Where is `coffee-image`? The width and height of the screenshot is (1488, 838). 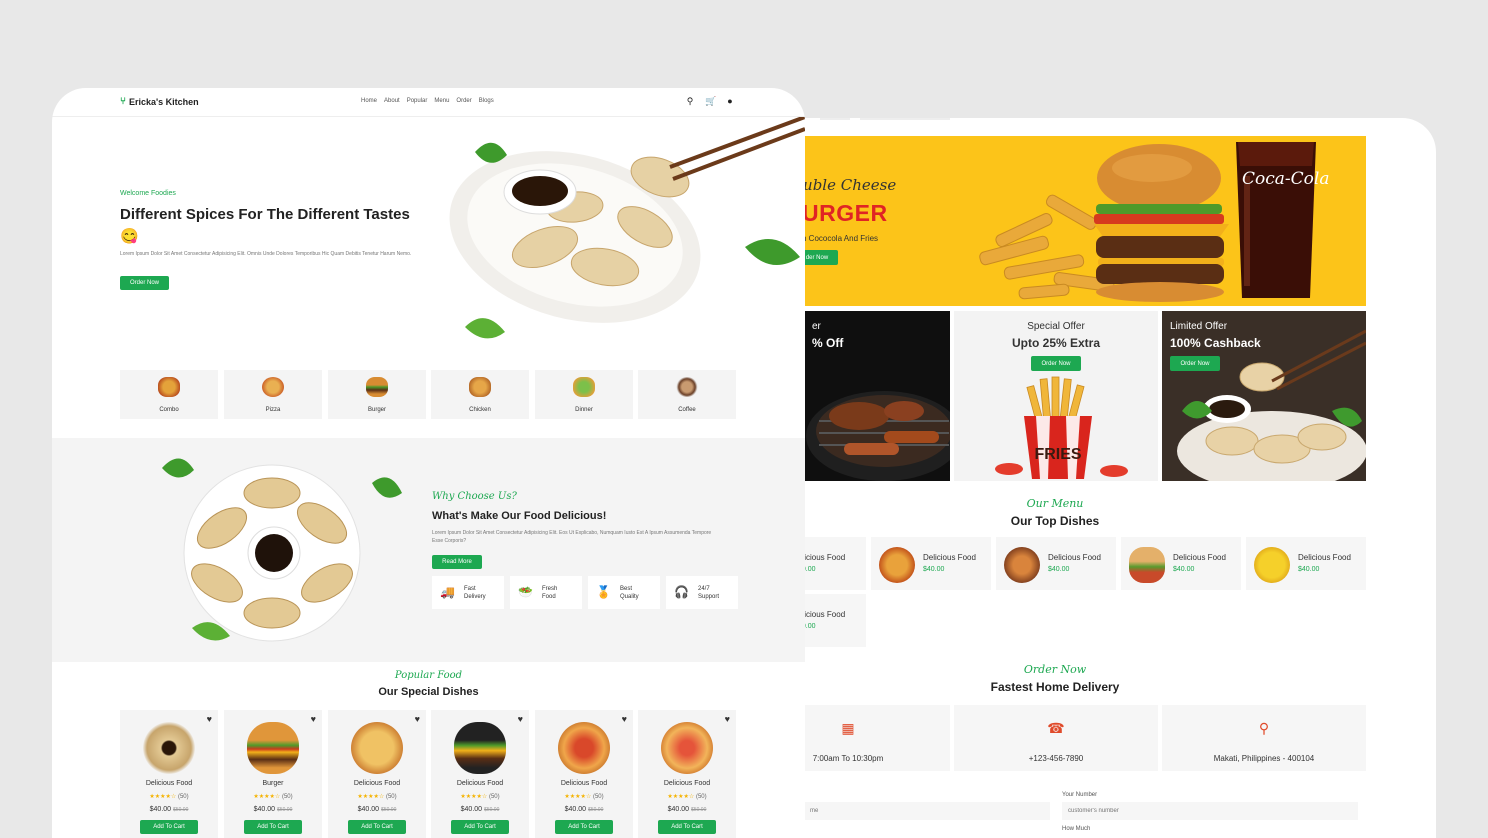 coffee-image is located at coordinates (687, 387).